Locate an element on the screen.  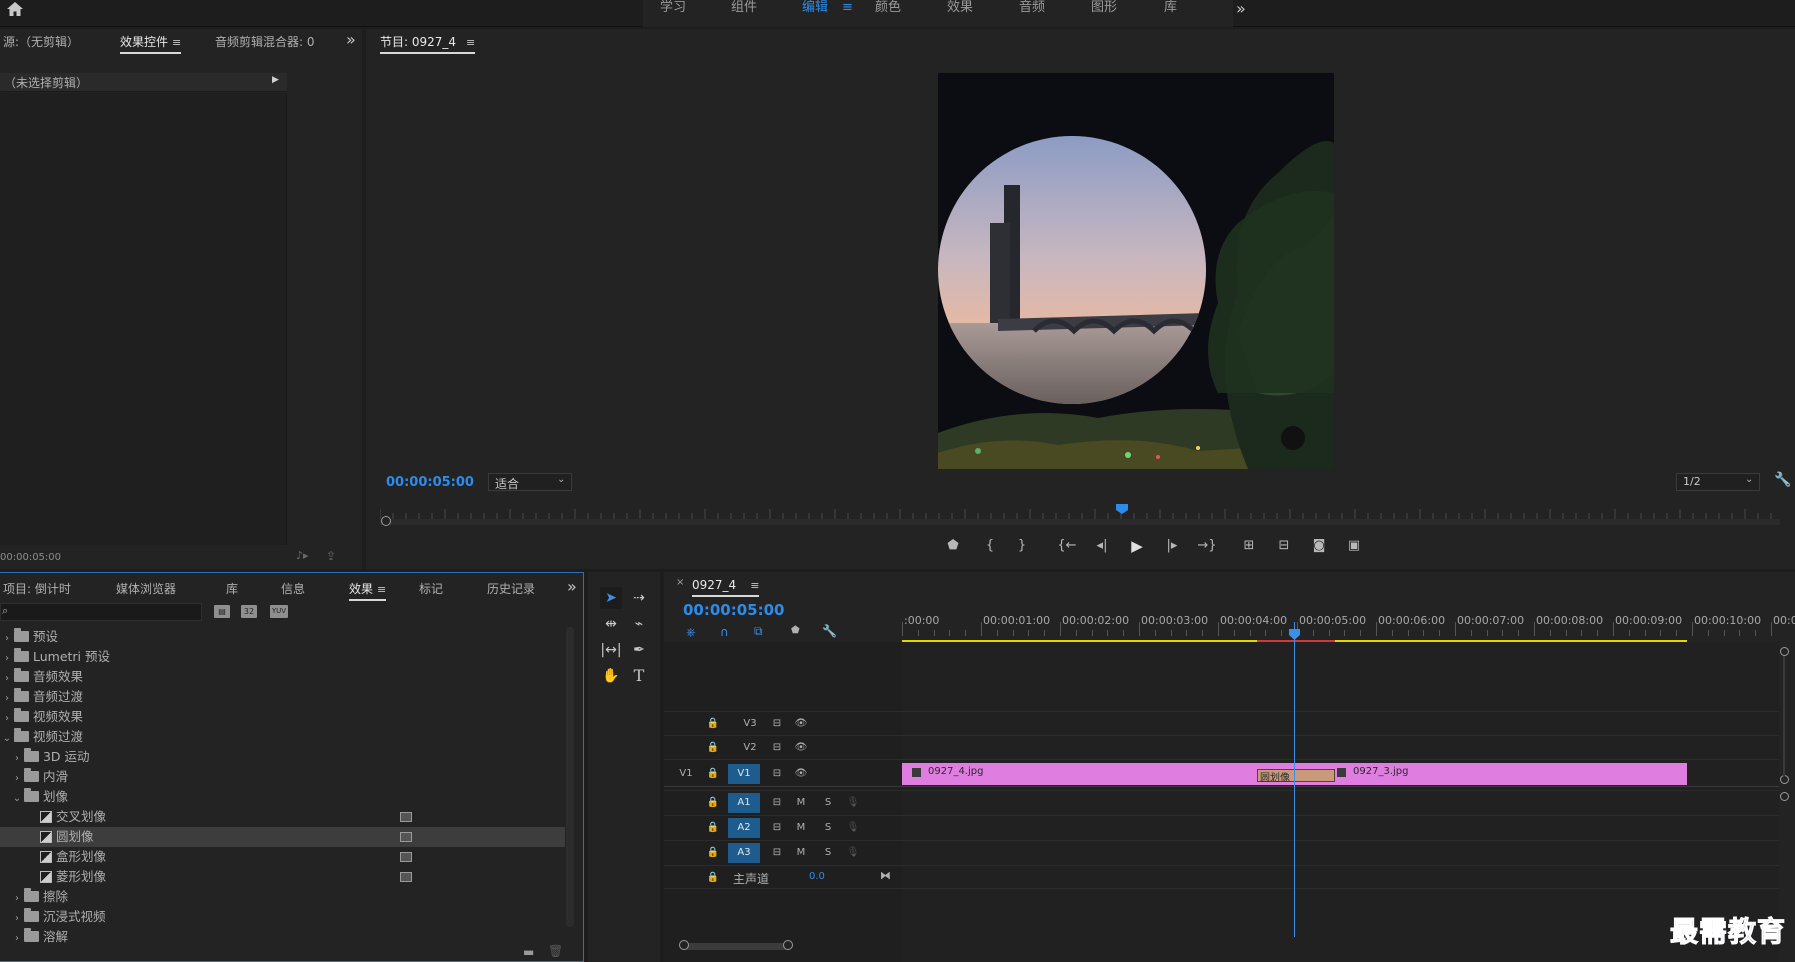
tab-media-browser: 媒体浏览器 is located at coordinates (146, 589).